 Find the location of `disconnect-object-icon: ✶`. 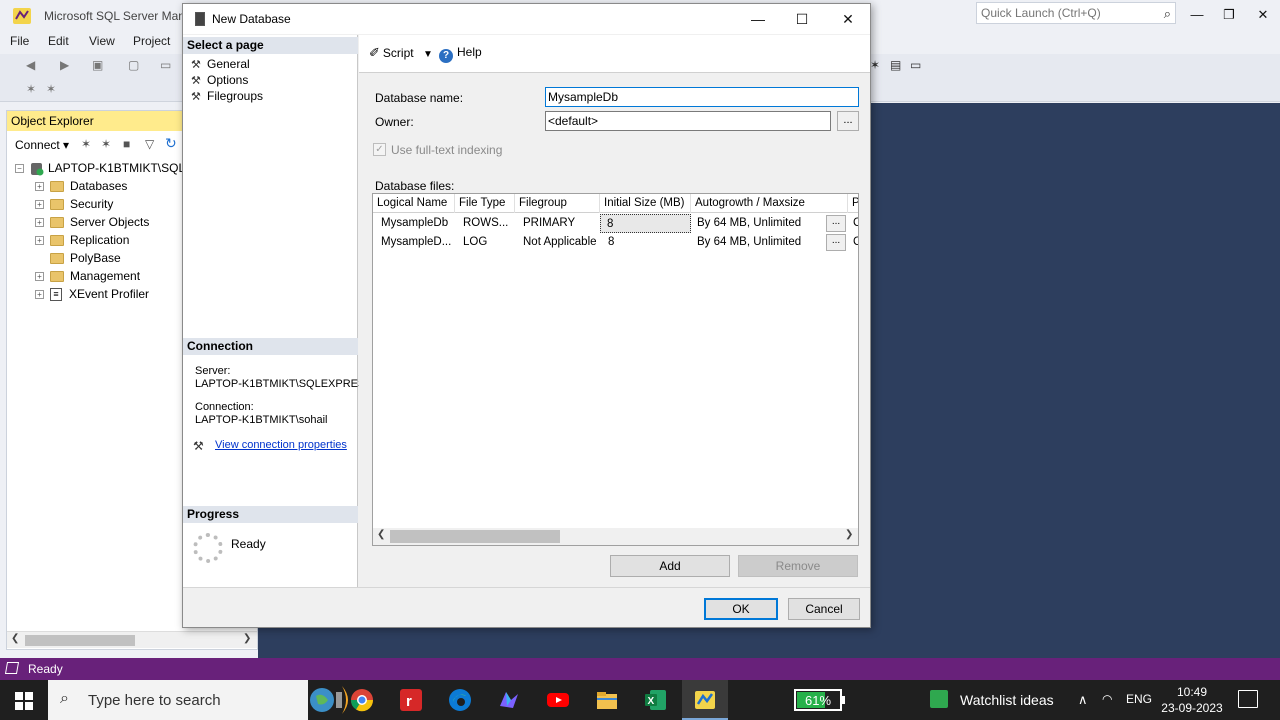

disconnect-object-icon: ✶ is located at coordinates (106, 144).